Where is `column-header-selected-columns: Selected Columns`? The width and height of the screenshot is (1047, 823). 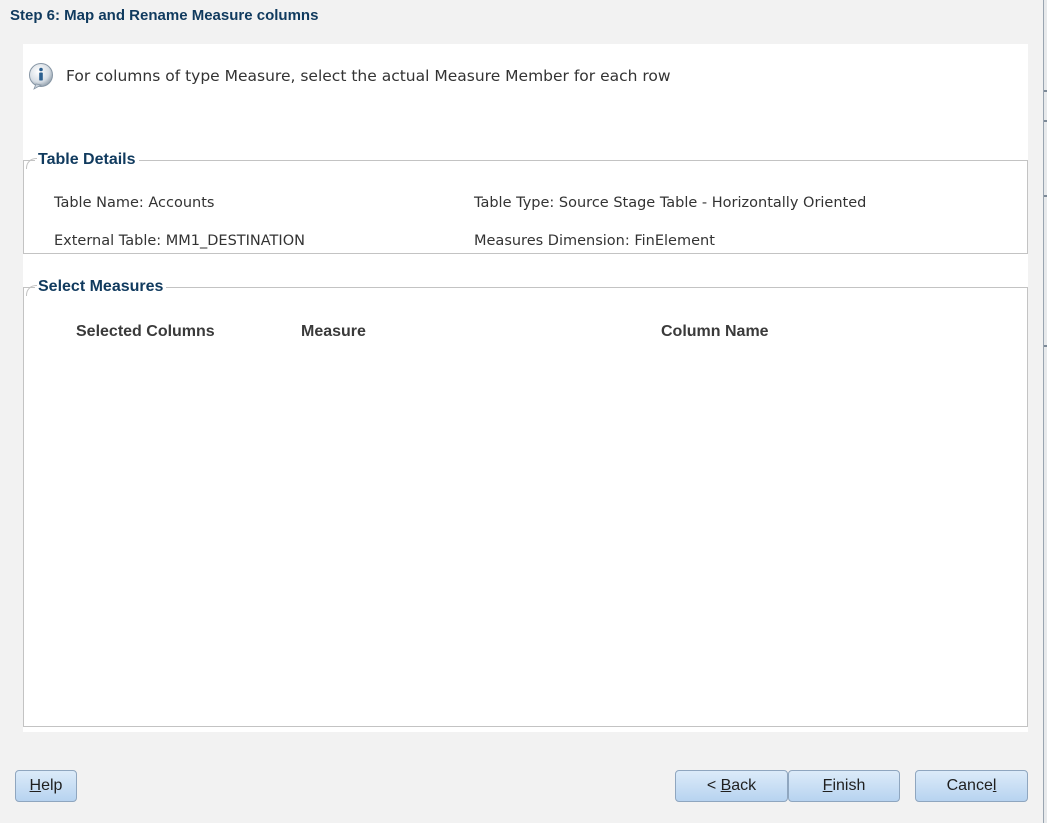 column-header-selected-columns: Selected Columns is located at coordinates (145, 331).